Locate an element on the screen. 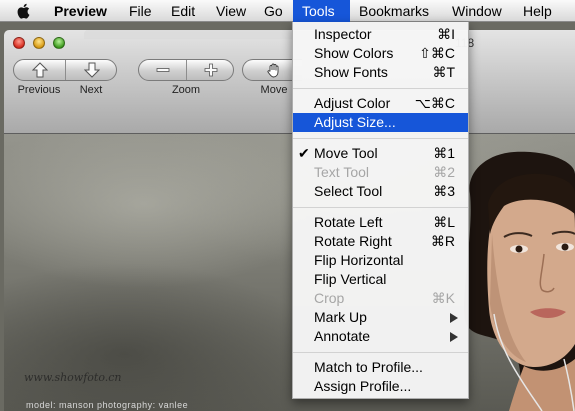 This screenshot has width=575, height=411. zoom-window-button is located at coordinates (59, 43).